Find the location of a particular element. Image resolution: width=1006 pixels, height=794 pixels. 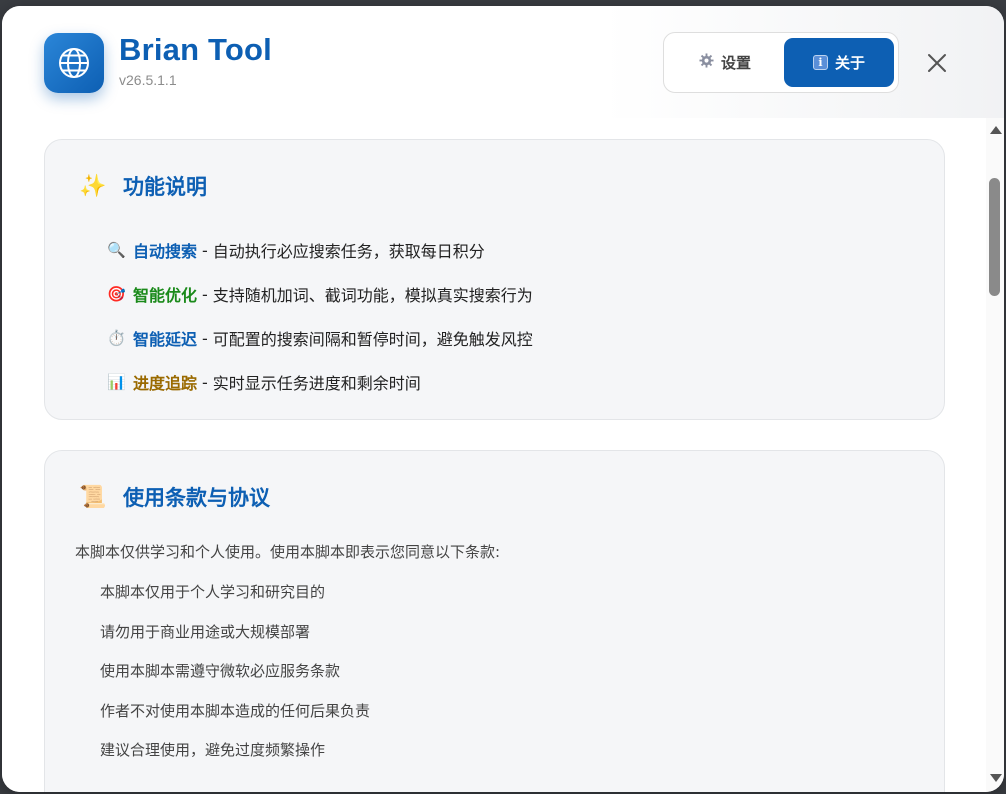

tab-about: i 关于 is located at coordinates (839, 62).